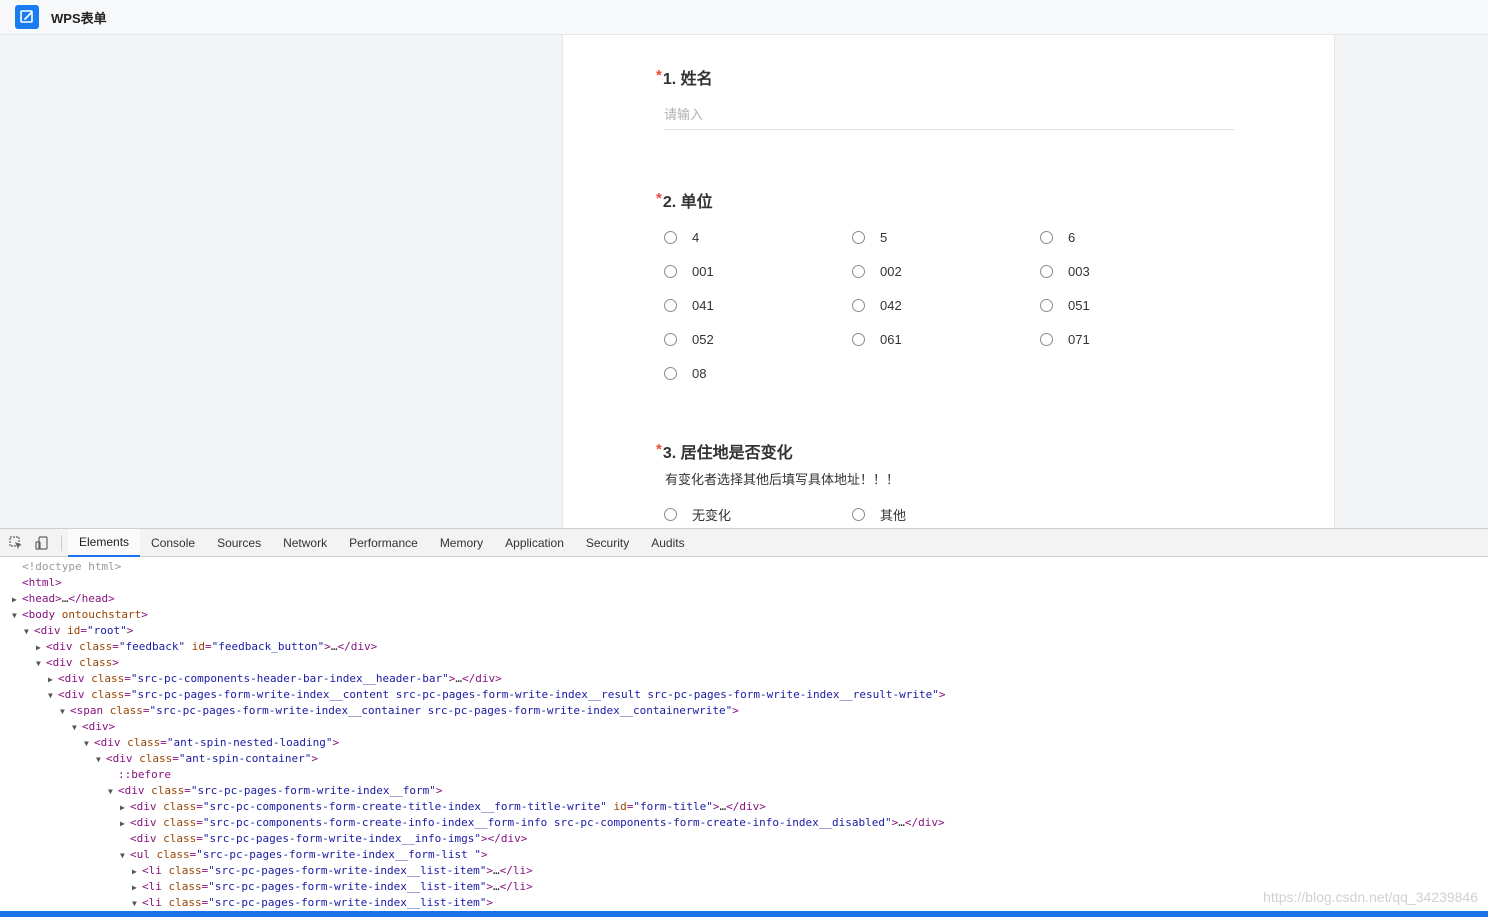  What do you see at coordinates (949, 115) in the screenshot?
I see `name-input` at bounding box center [949, 115].